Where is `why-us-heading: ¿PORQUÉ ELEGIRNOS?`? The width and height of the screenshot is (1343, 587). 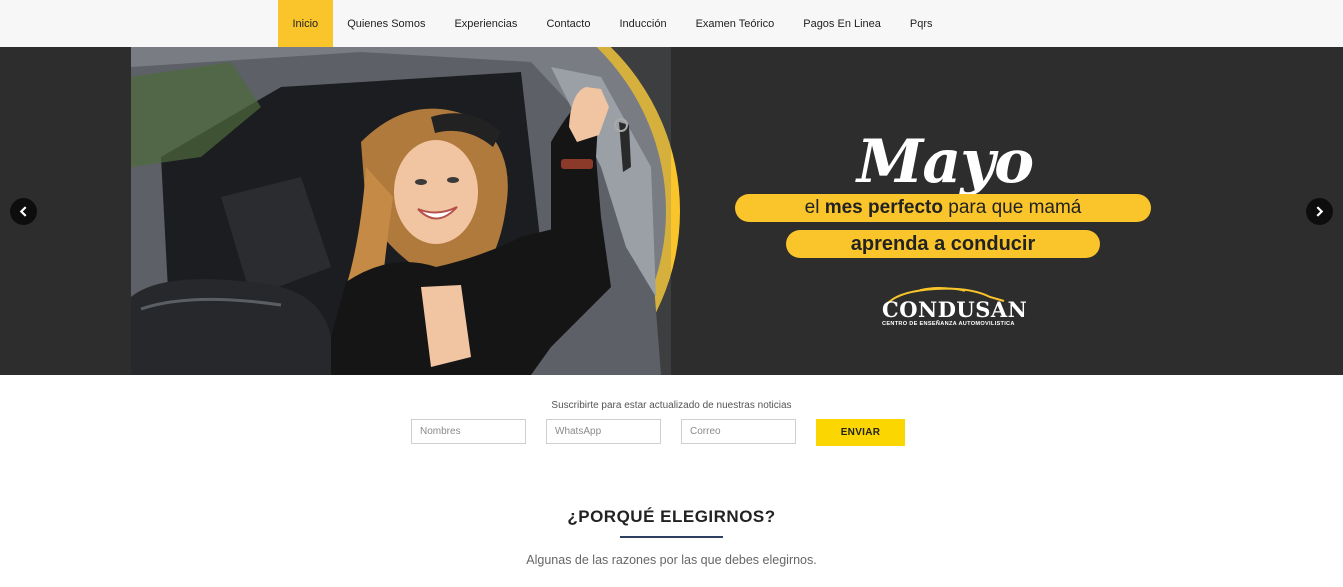 why-us-heading: ¿PORQUÉ ELEGIRNOS? is located at coordinates (671, 516).